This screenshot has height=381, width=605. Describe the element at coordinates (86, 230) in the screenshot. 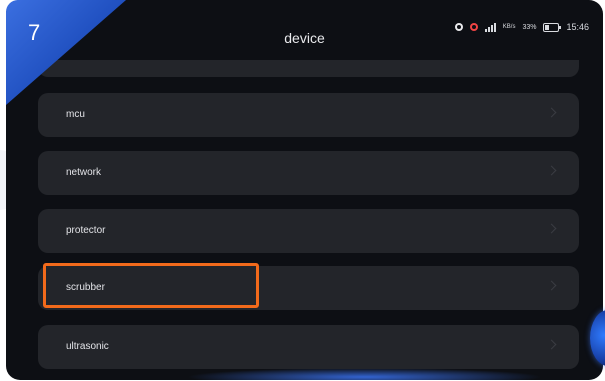

I see `list-item-label: protector` at that location.